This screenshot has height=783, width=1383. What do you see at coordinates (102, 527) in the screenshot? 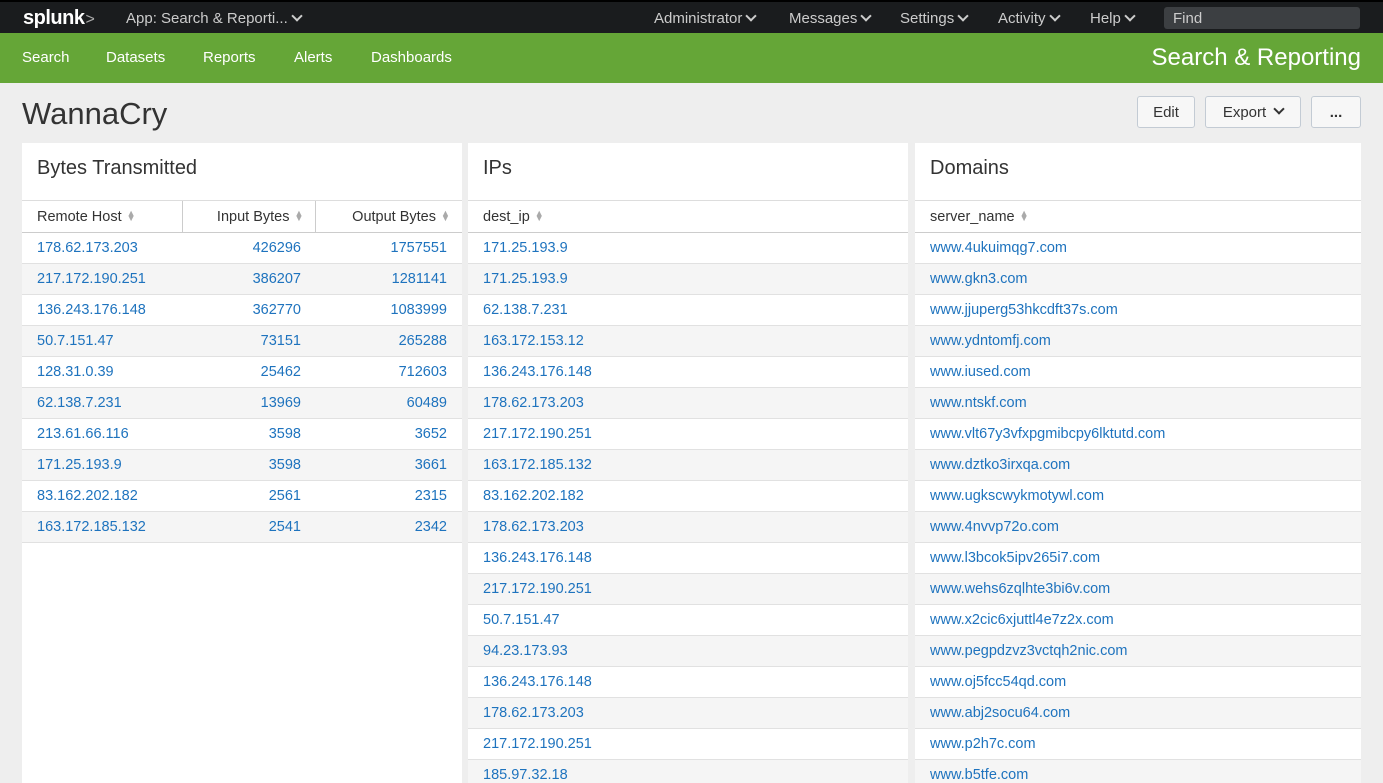
I see `remote-host-cell: 163.172.185.132` at bounding box center [102, 527].